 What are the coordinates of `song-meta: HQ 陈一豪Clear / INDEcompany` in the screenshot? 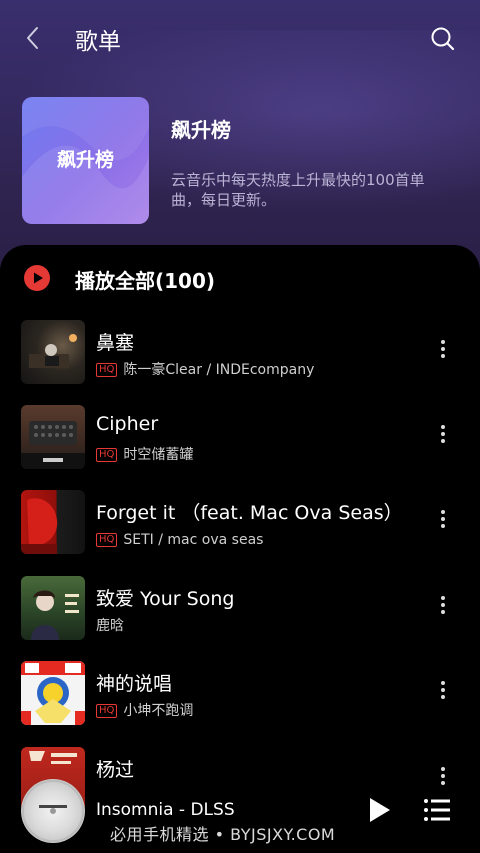 It's located at (205, 368).